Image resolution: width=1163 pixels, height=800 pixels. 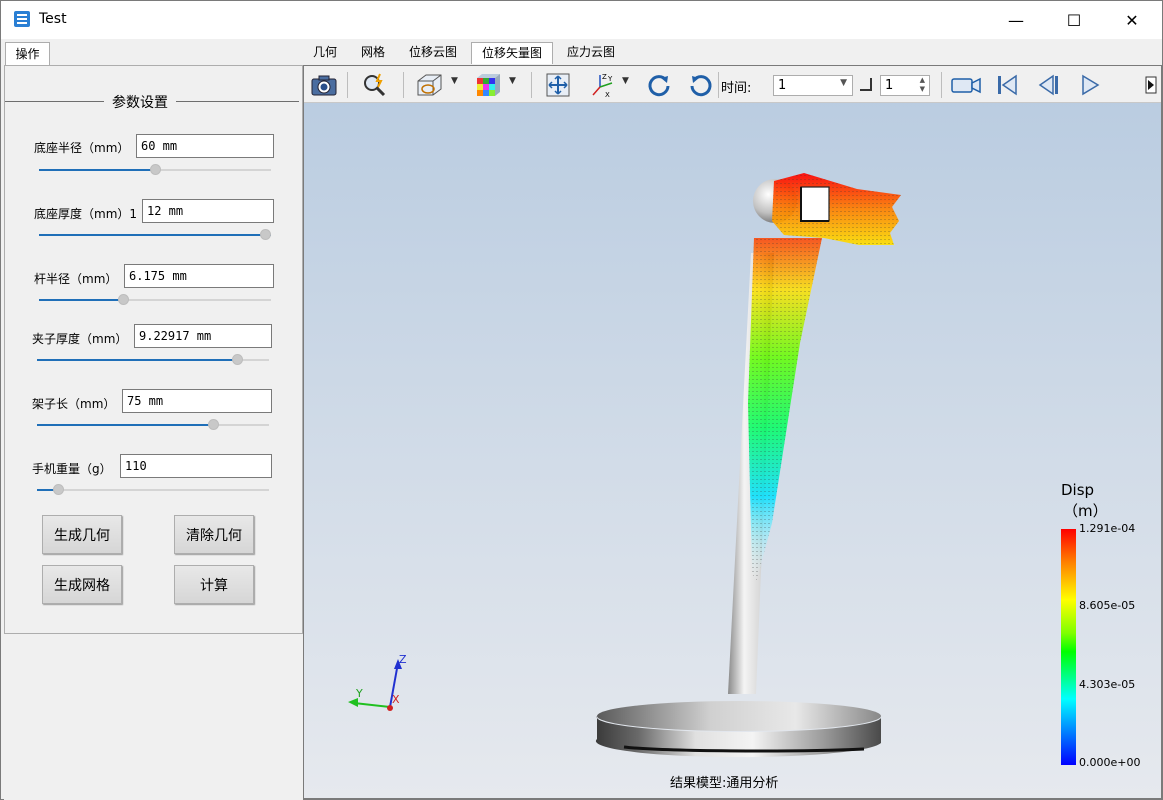 What do you see at coordinates (197, 401) in the screenshot?
I see `shelf-length-input: 75 mm` at bounding box center [197, 401].